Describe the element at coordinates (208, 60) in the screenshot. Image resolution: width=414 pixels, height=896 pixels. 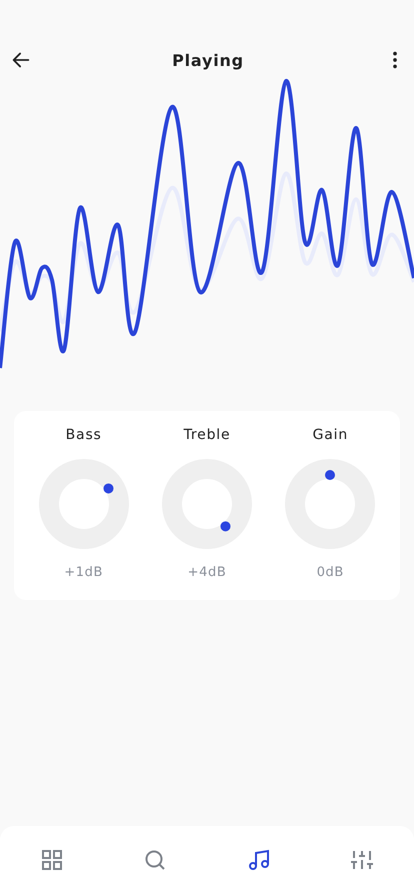
I see `screen-title: Playing` at that location.